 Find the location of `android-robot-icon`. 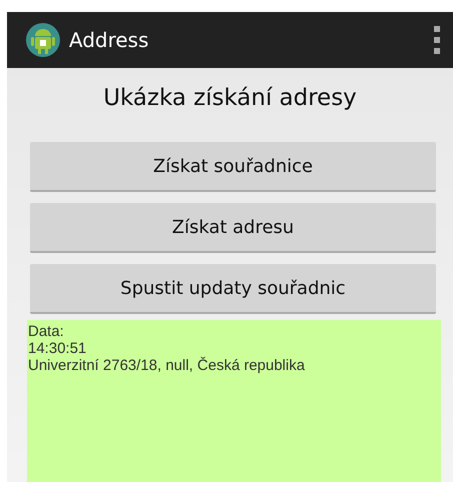

android-robot-icon is located at coordinates (43, 40).